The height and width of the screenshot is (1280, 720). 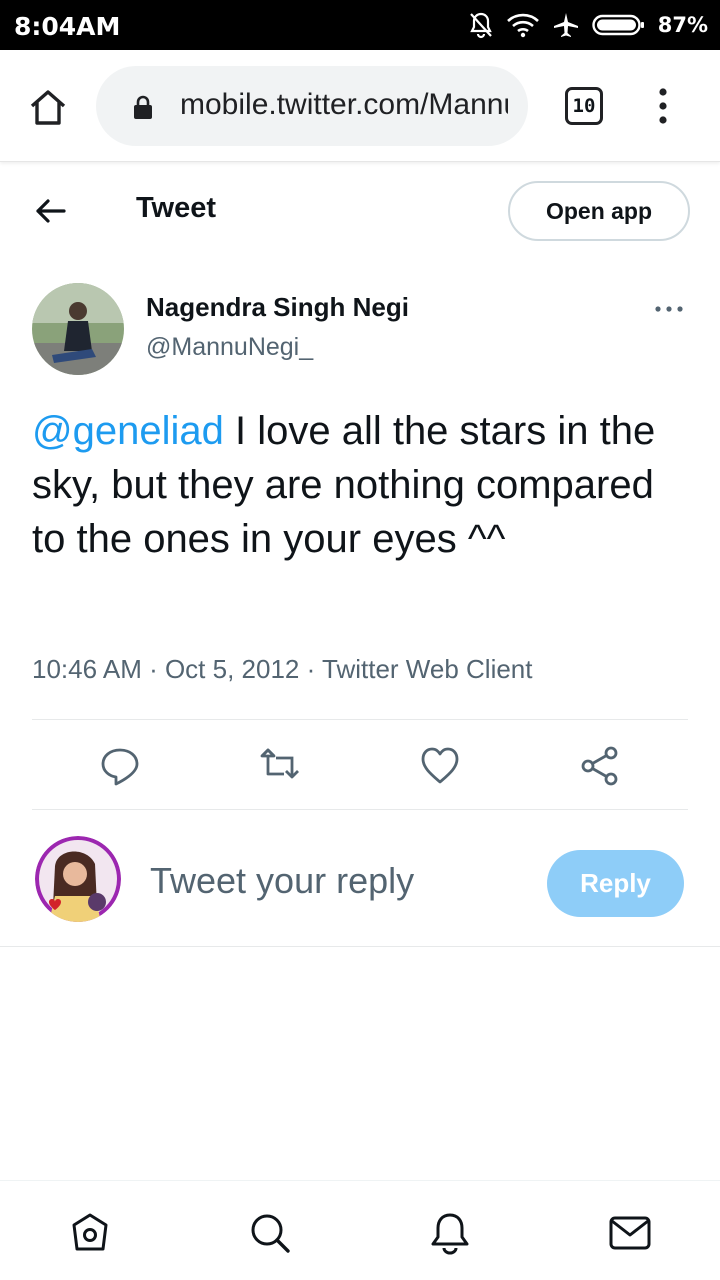 I want to click on page-title: Tweet, so click(x=176, y=208).